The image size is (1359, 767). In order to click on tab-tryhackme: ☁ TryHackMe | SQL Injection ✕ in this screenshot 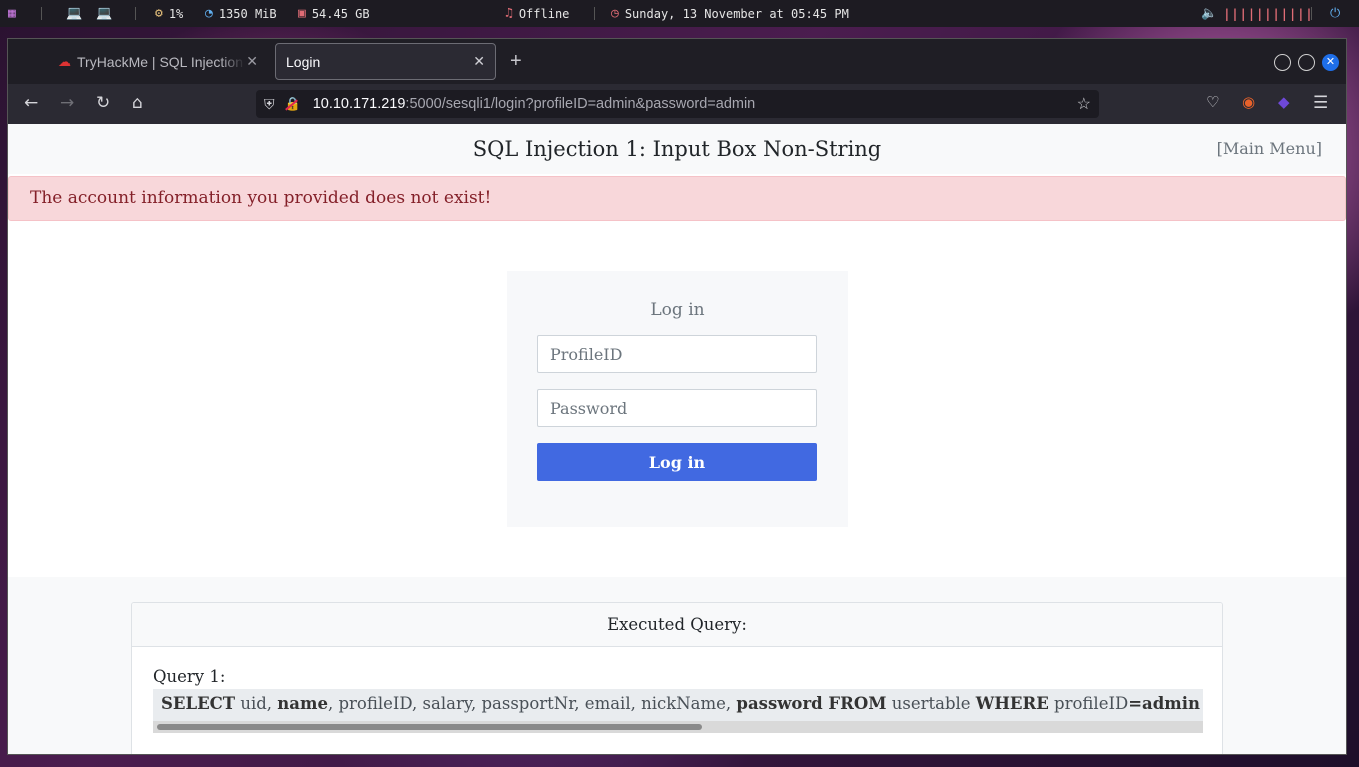, I will do `click(158, 61)`.